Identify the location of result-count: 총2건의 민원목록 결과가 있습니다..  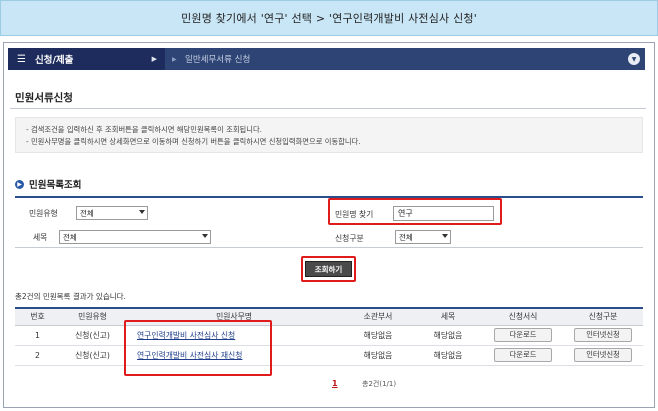
(70, 296).